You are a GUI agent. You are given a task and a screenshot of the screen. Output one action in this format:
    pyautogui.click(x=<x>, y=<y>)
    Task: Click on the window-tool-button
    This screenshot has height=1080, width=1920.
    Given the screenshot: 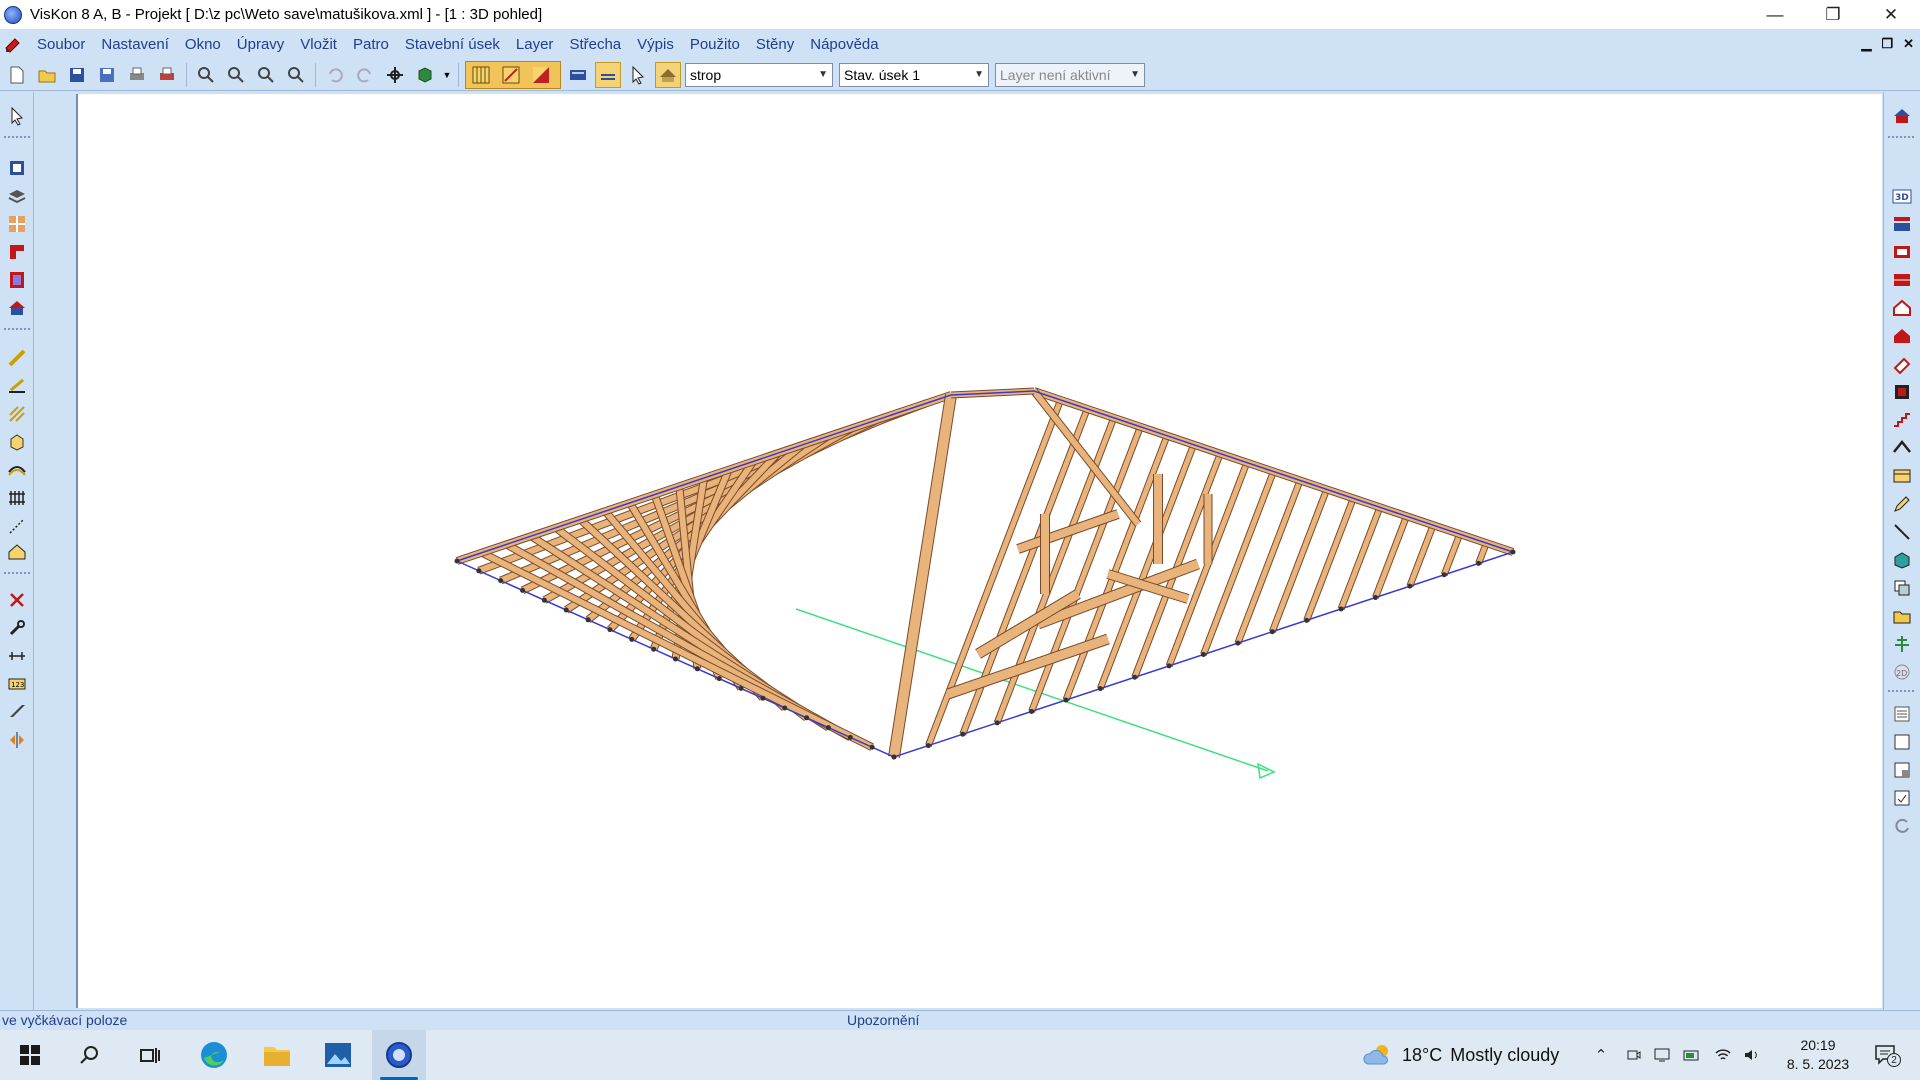 What is the action you would take?
    pyautogui.click(x=17, y=168)
    